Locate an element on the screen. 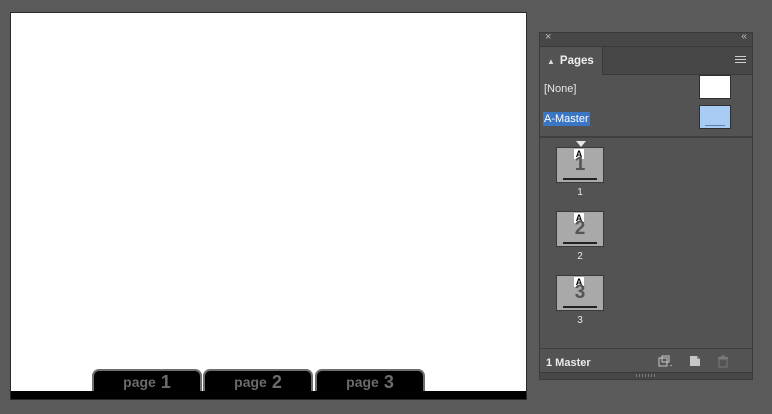 This screenshot has width=772, height=414. page-tab-3: page 3 is located at coordinates (370, 381).